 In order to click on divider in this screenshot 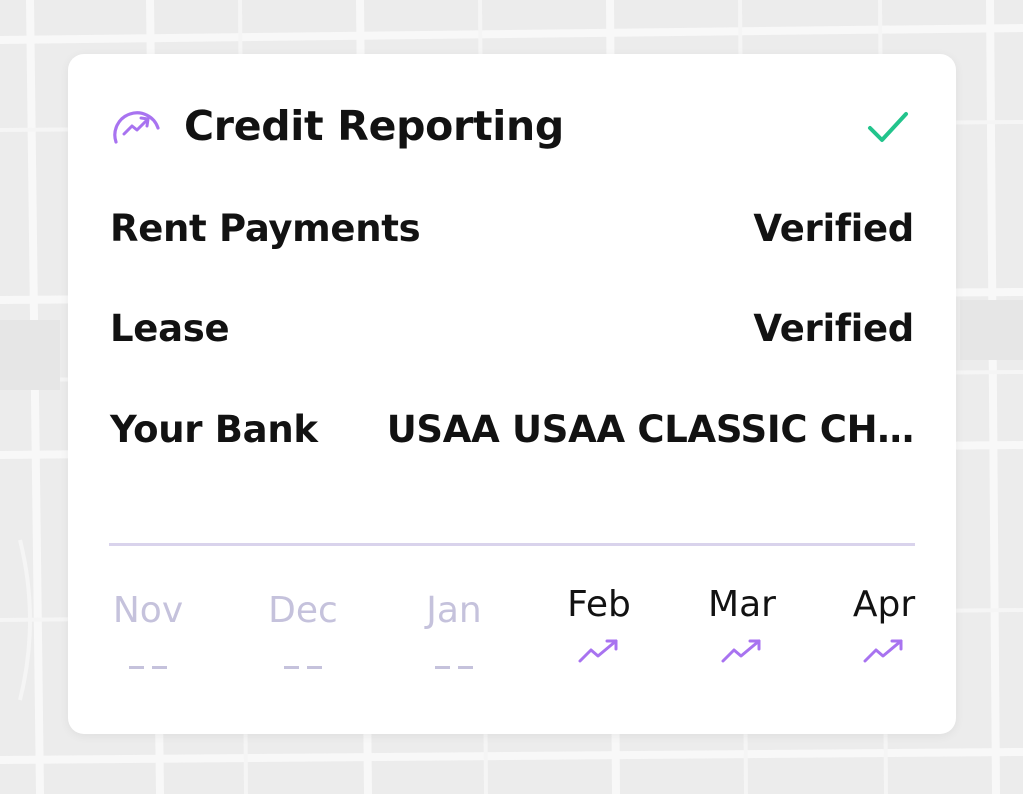, I will do `click(512, 544)`.